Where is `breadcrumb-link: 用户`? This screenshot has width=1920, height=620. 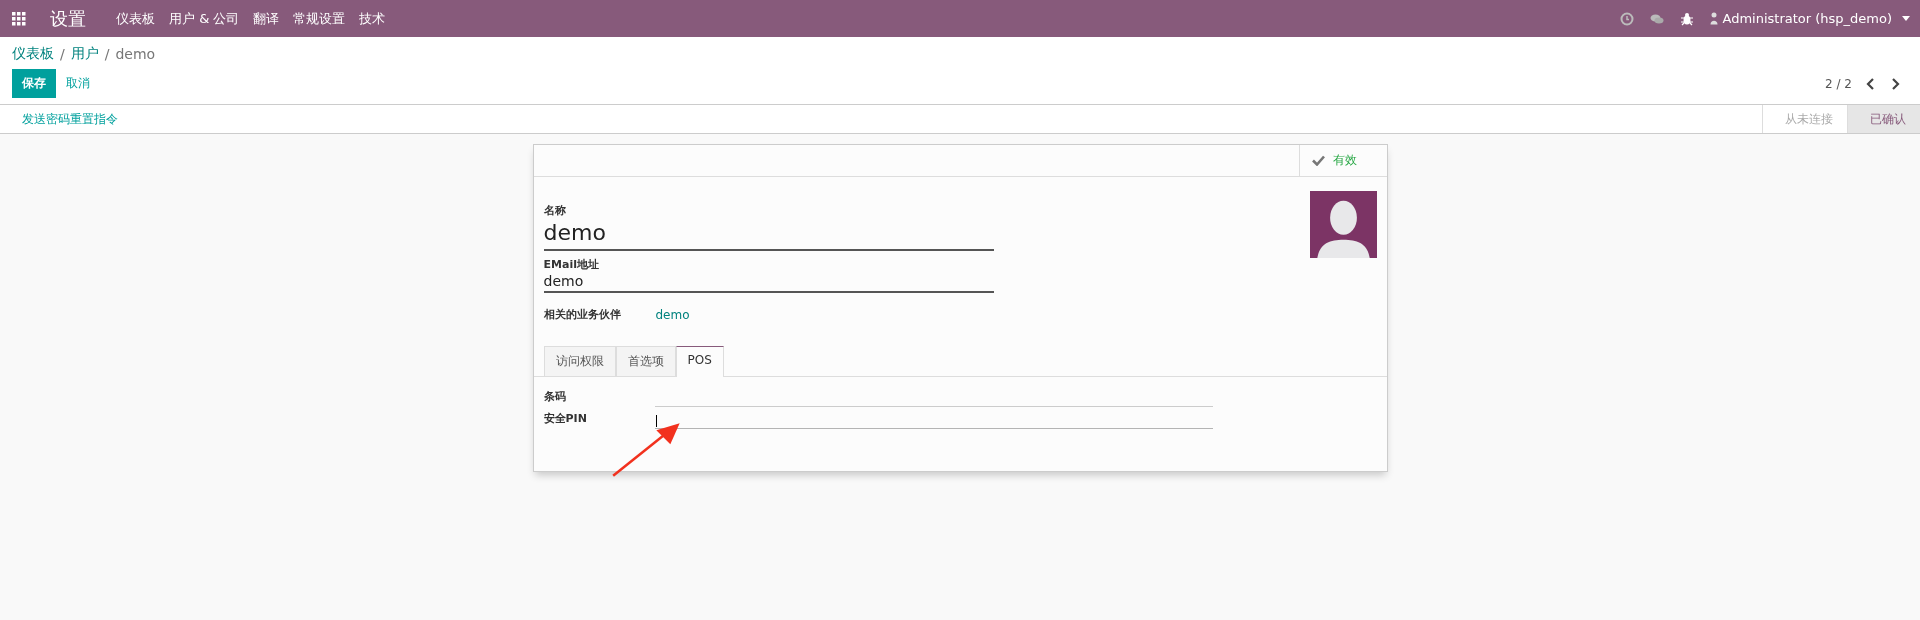
breadcrumb-link: 用户 is located at coordinates (84, 54).